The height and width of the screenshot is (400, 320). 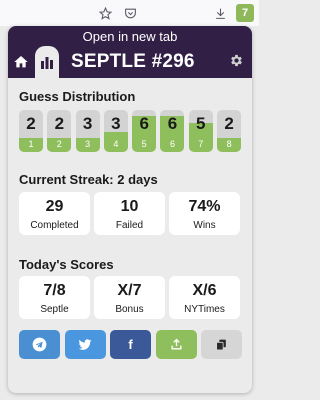 What do you see at coordinates (201, 144) in the screenshot?
I see `bar-guess-number: 7` at bounding box center [201, 144].